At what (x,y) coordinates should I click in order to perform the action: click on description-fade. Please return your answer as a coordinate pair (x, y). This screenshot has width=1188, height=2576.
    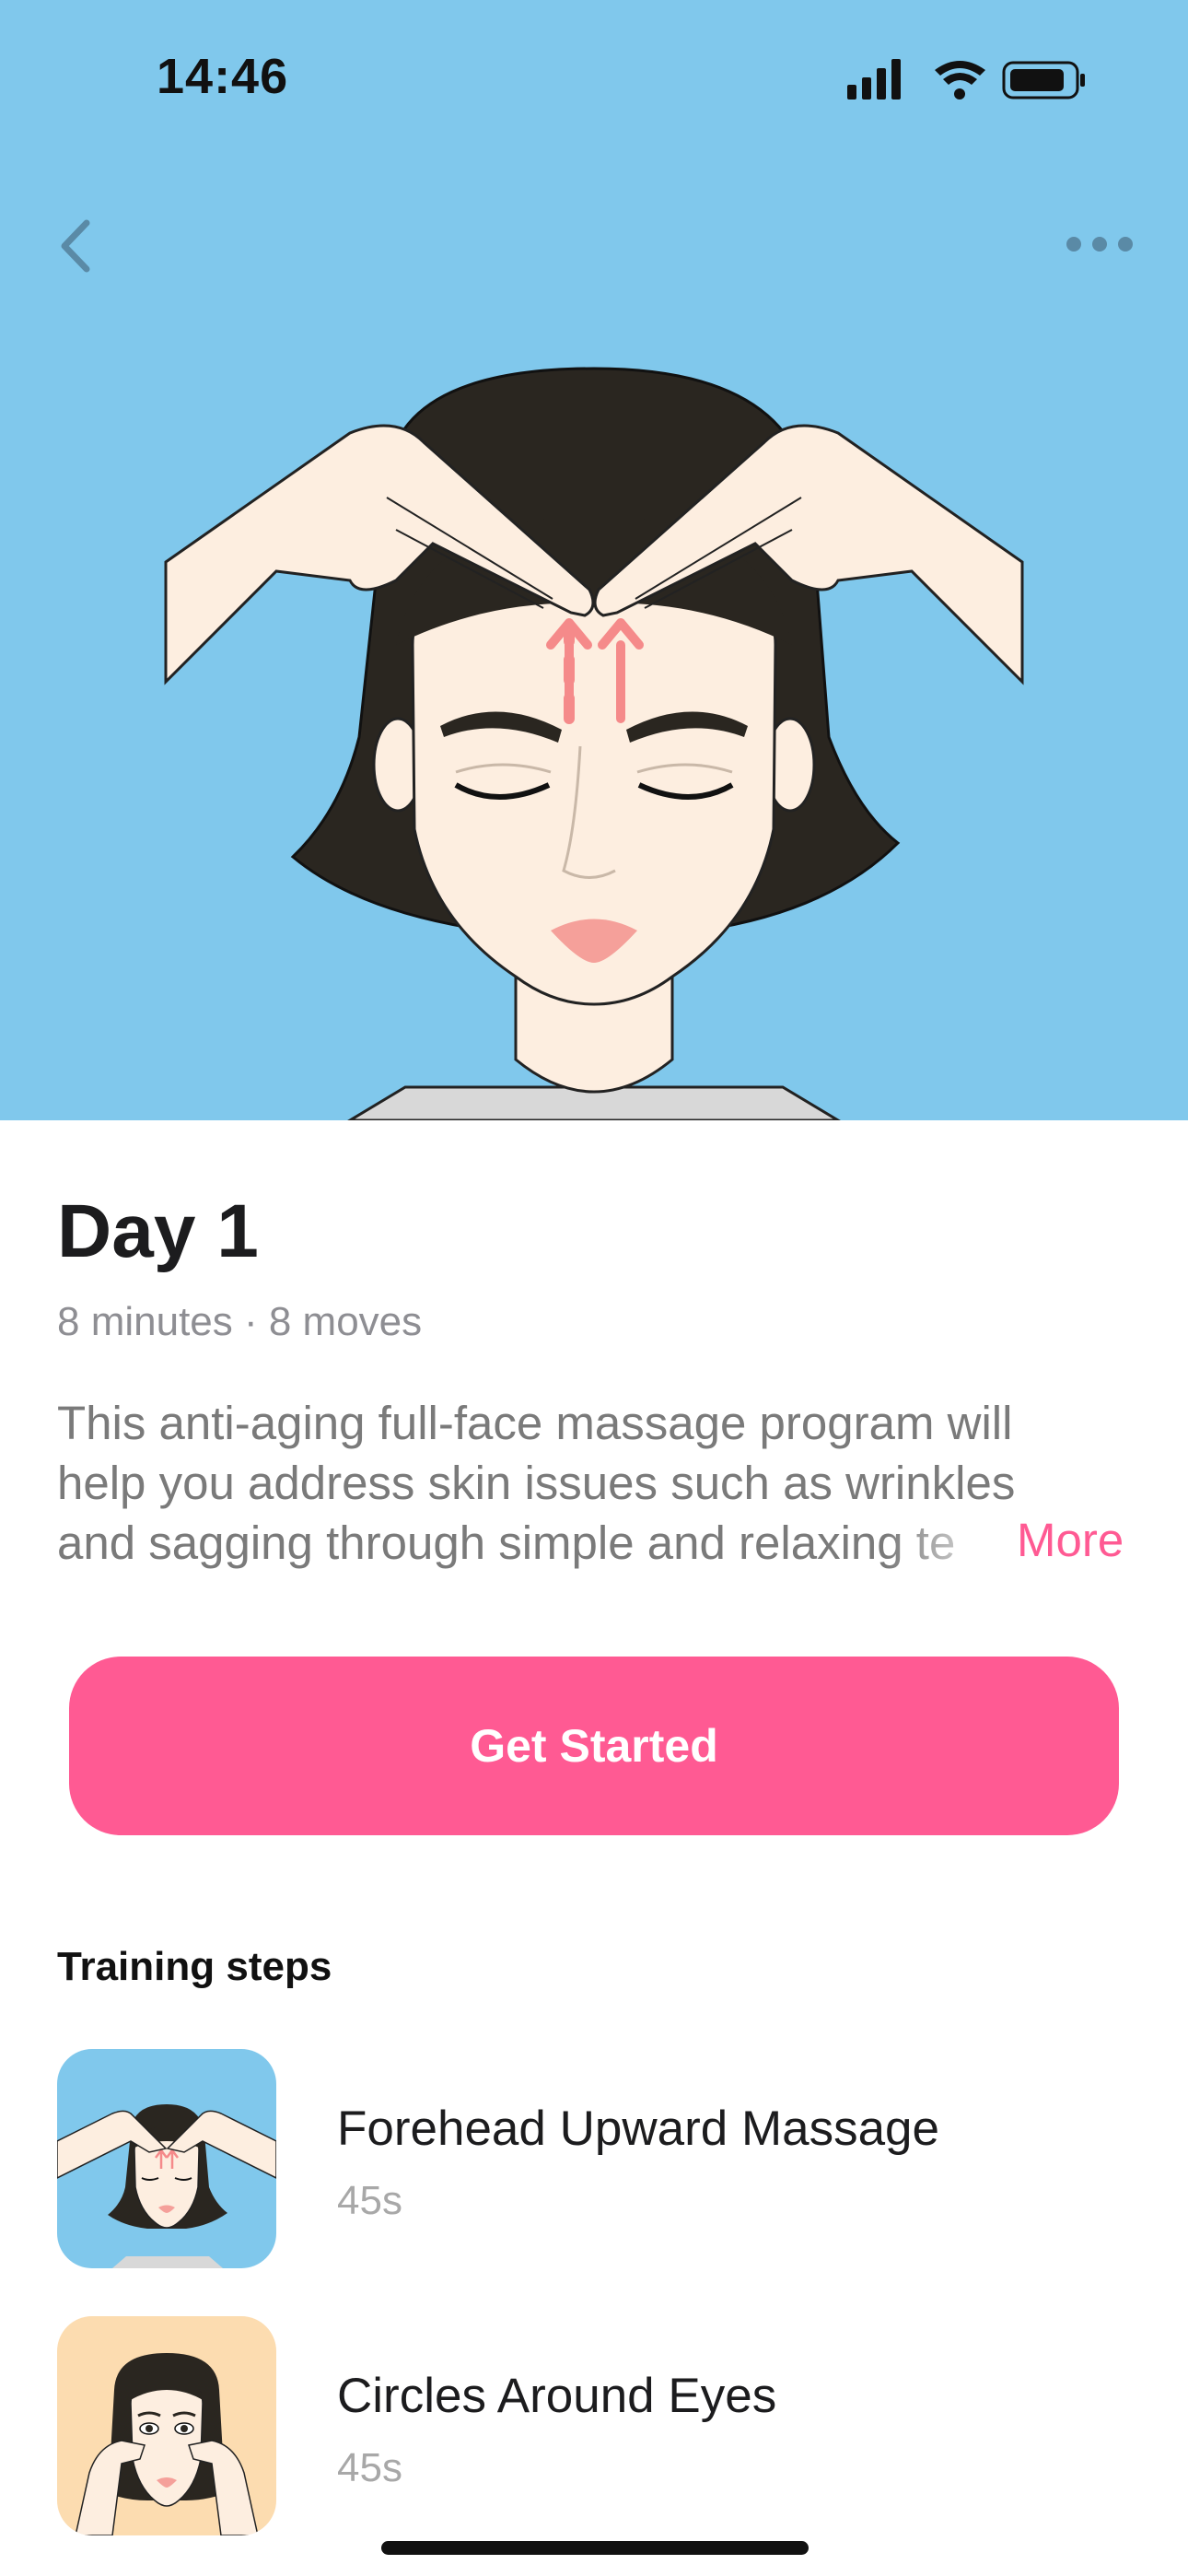
    Looking at the image, I should click on (951, 1543).